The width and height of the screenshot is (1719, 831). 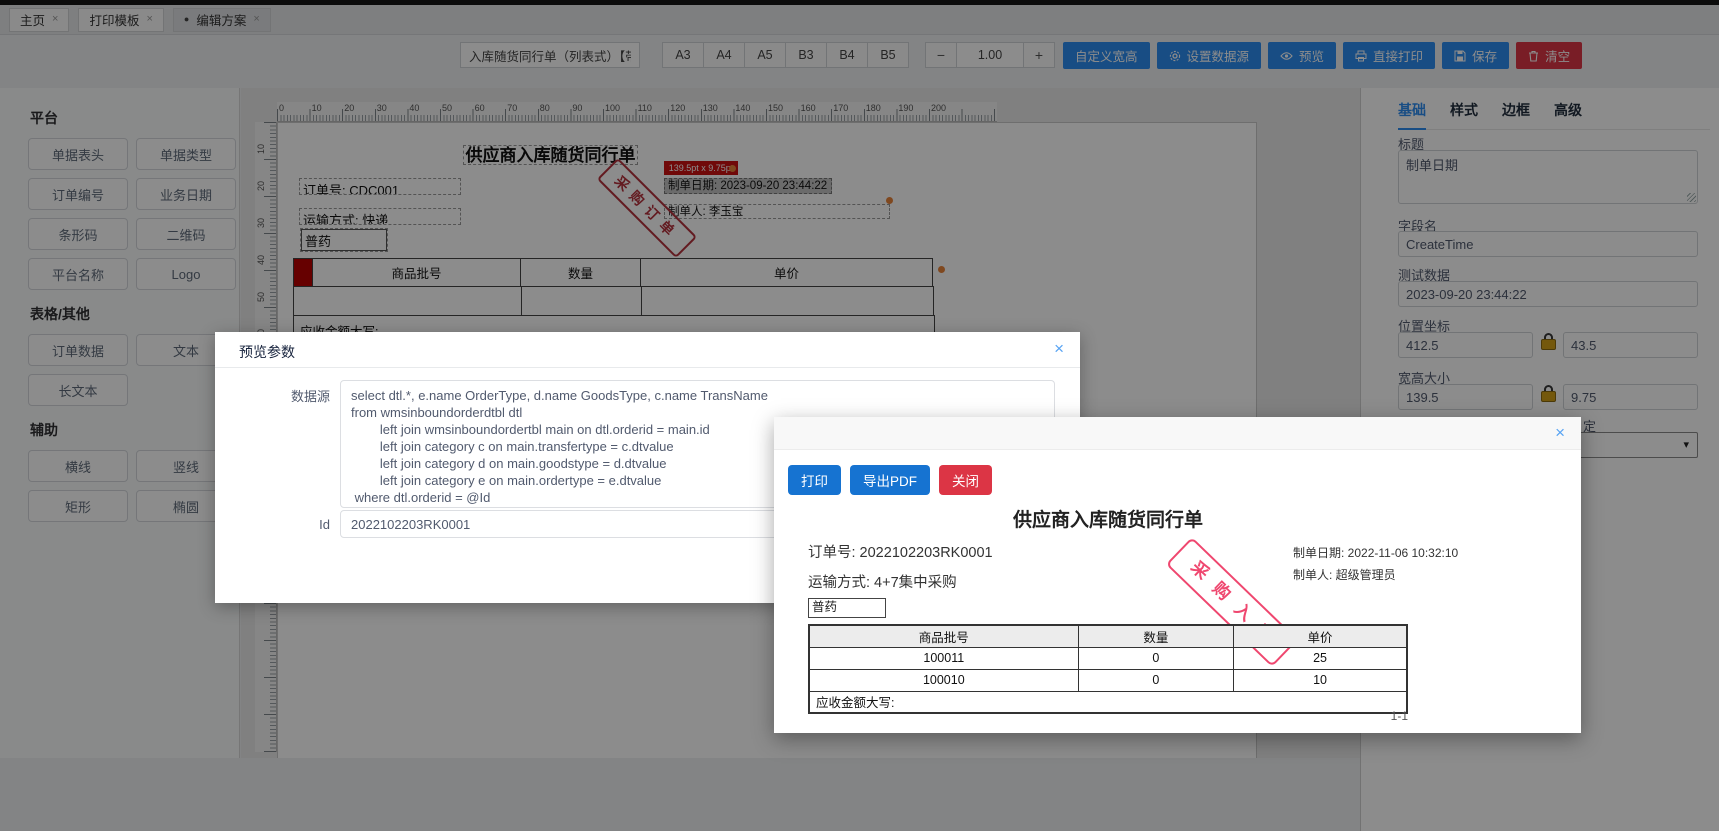 I want to click on doc-amount-cell: 应收金额大写:, so click(x=1108, y=702).